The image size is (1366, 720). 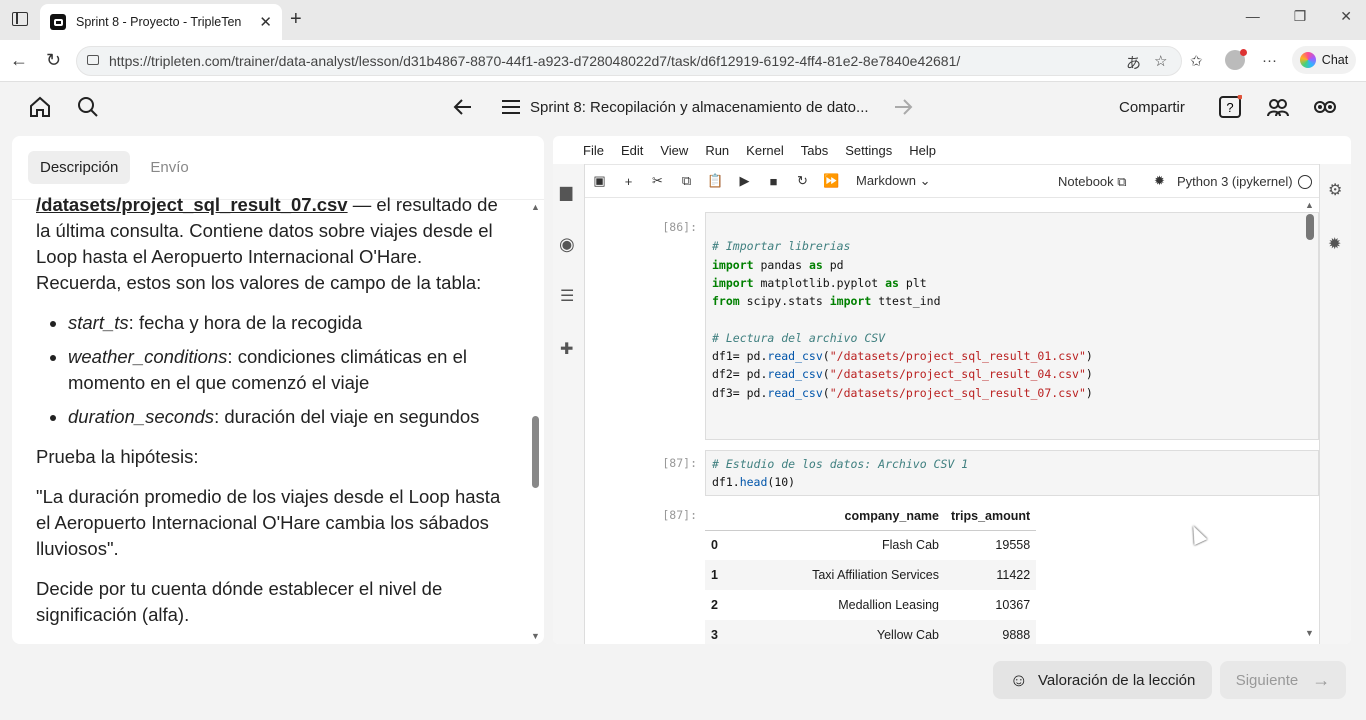 What do you see at coordinates (93, 60) in the screenshot?
I see `site-info-icon` at bounding box center [93, 60].